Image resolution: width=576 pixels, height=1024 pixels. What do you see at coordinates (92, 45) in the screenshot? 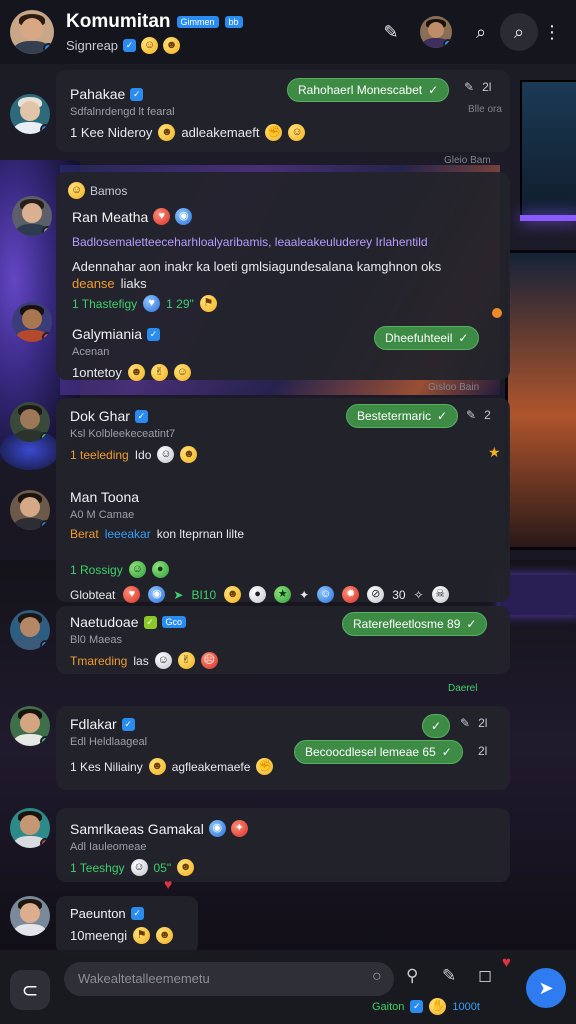
I see `chat-subtitle: Signreap` at bounding box center [92, 45].